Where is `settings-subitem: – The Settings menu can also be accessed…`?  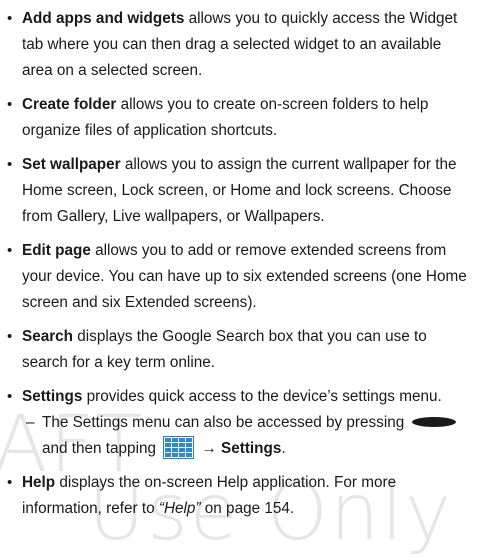 settings-subitem: – The Settings menu can also be accessed… is located at coordinates (242, 436).